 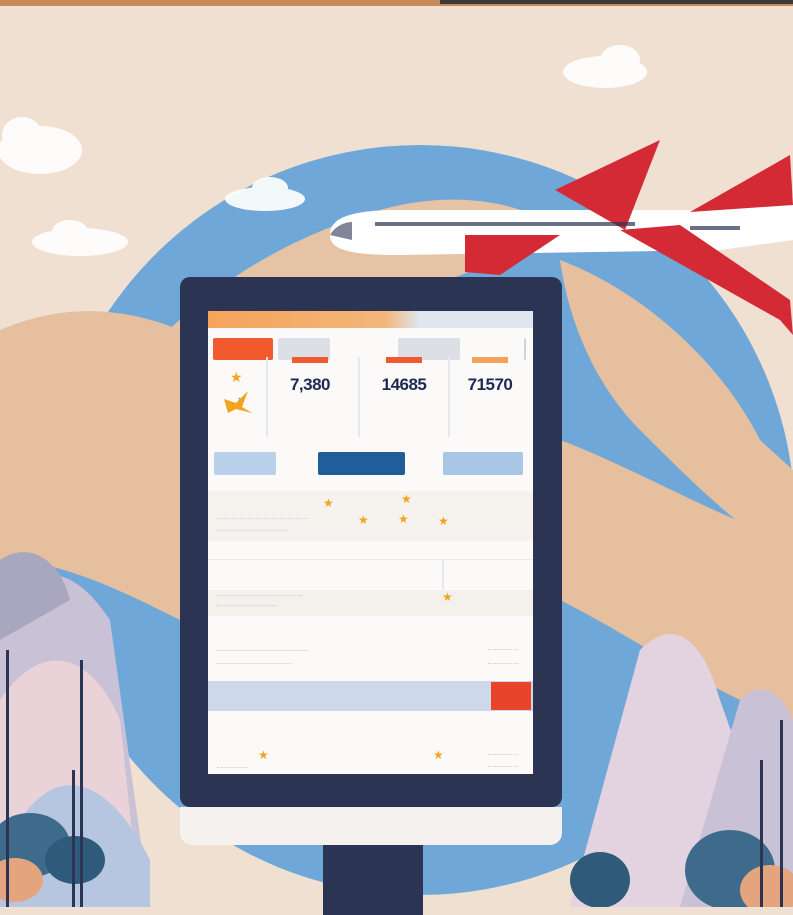 I want to click on flight-row, so click(x=370, y=648).